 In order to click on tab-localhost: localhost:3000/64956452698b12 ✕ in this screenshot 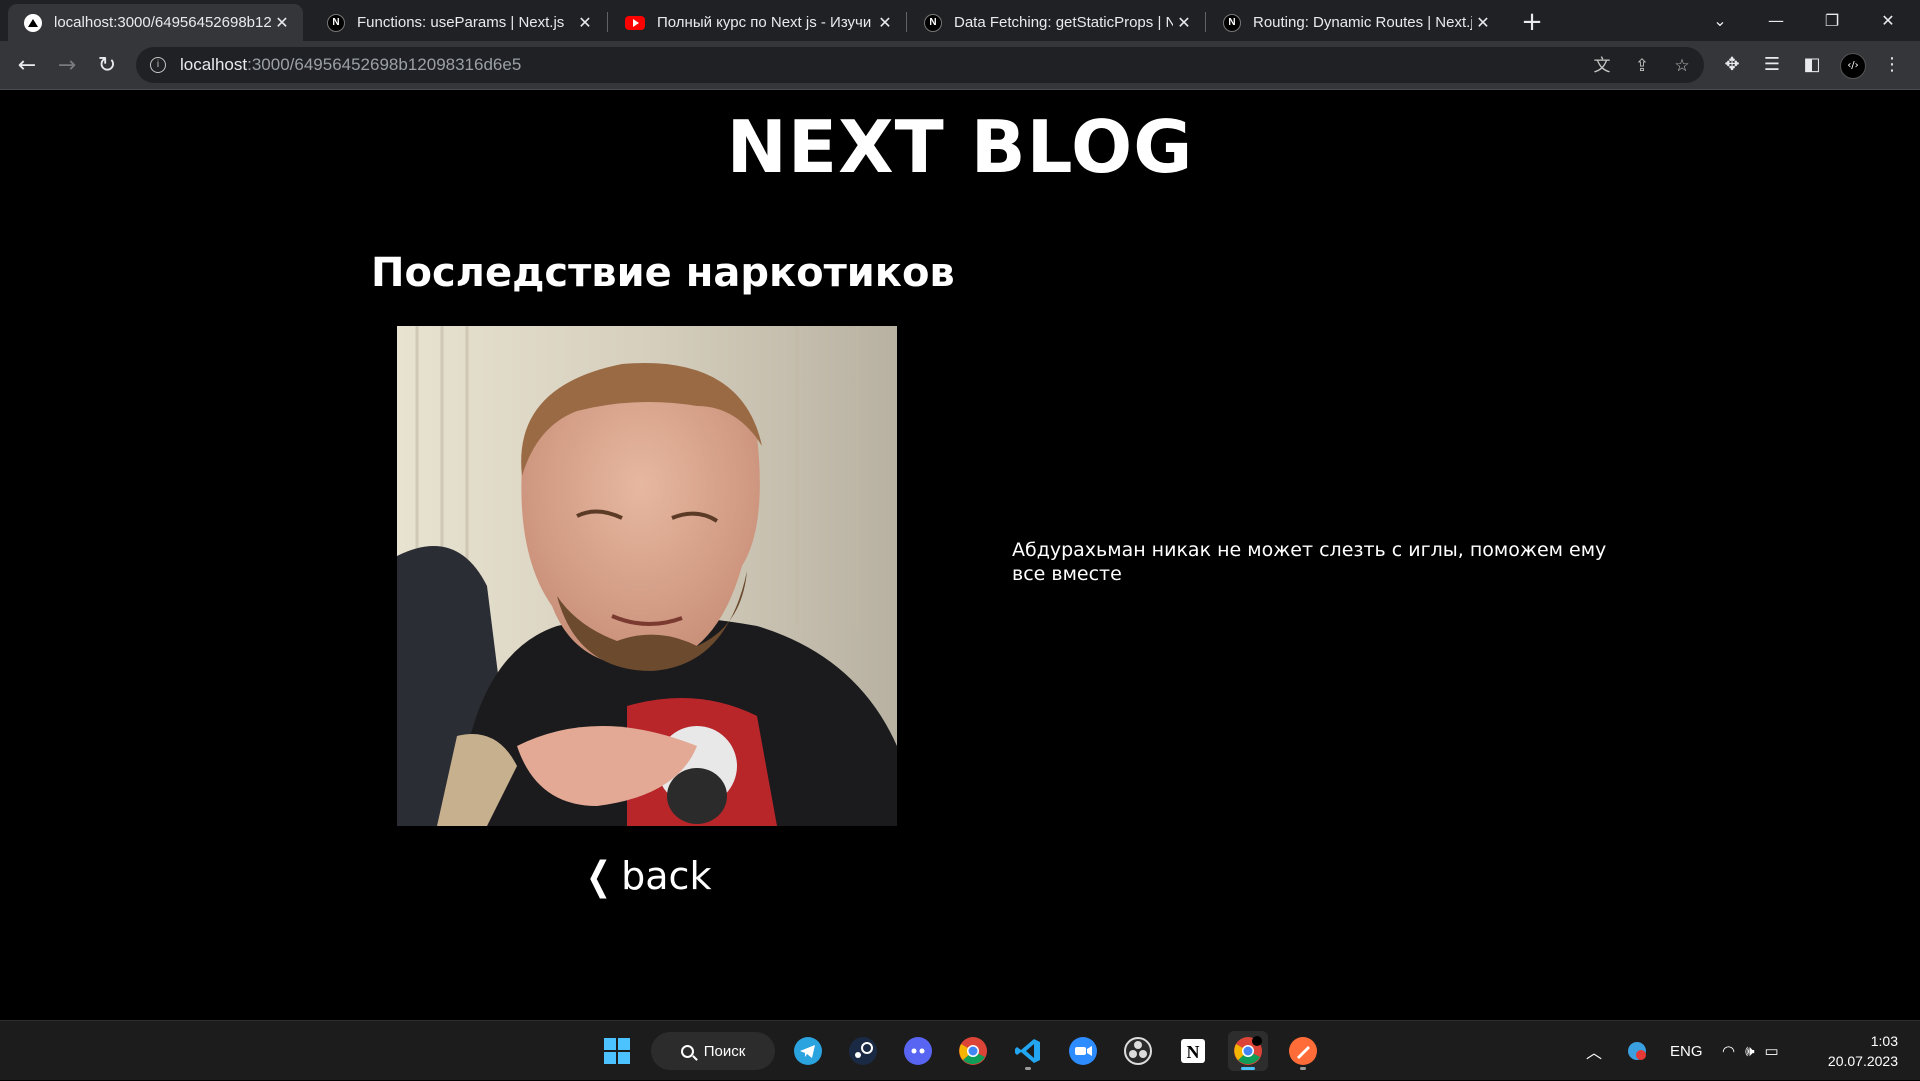, I will do `click(155, 22)`.